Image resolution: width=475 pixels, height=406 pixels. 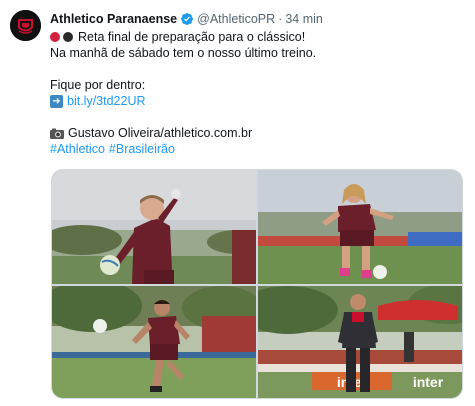 What do you see at coordinates (154, 227) in the screenshot?
I see `goalkeeper-training-photo` at bounding box center [154, 227].